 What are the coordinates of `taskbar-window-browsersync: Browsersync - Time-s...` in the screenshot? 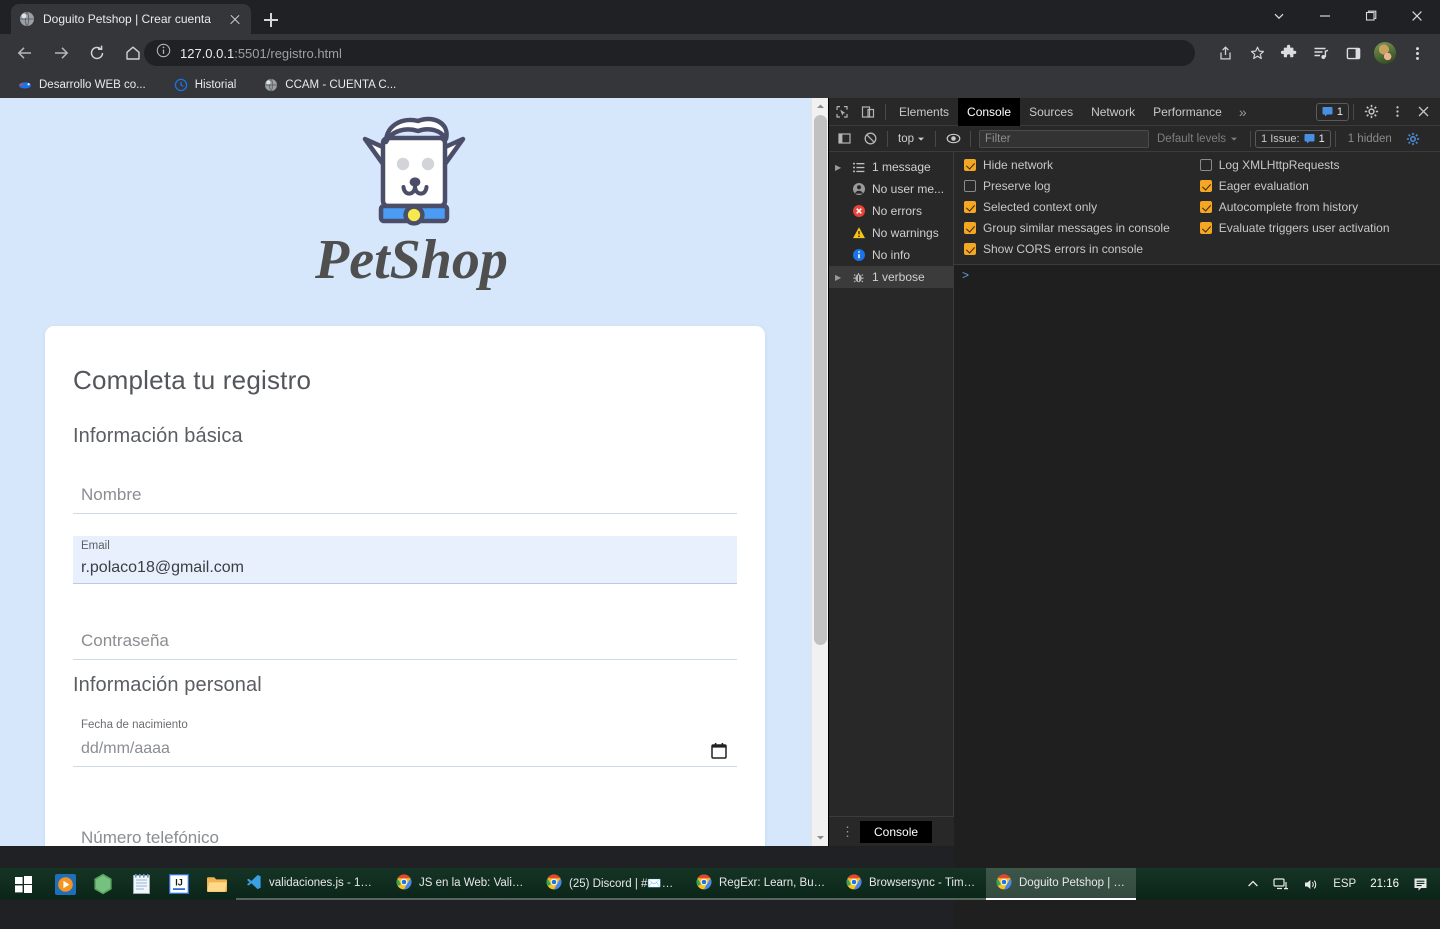 It's located at (911, 884).